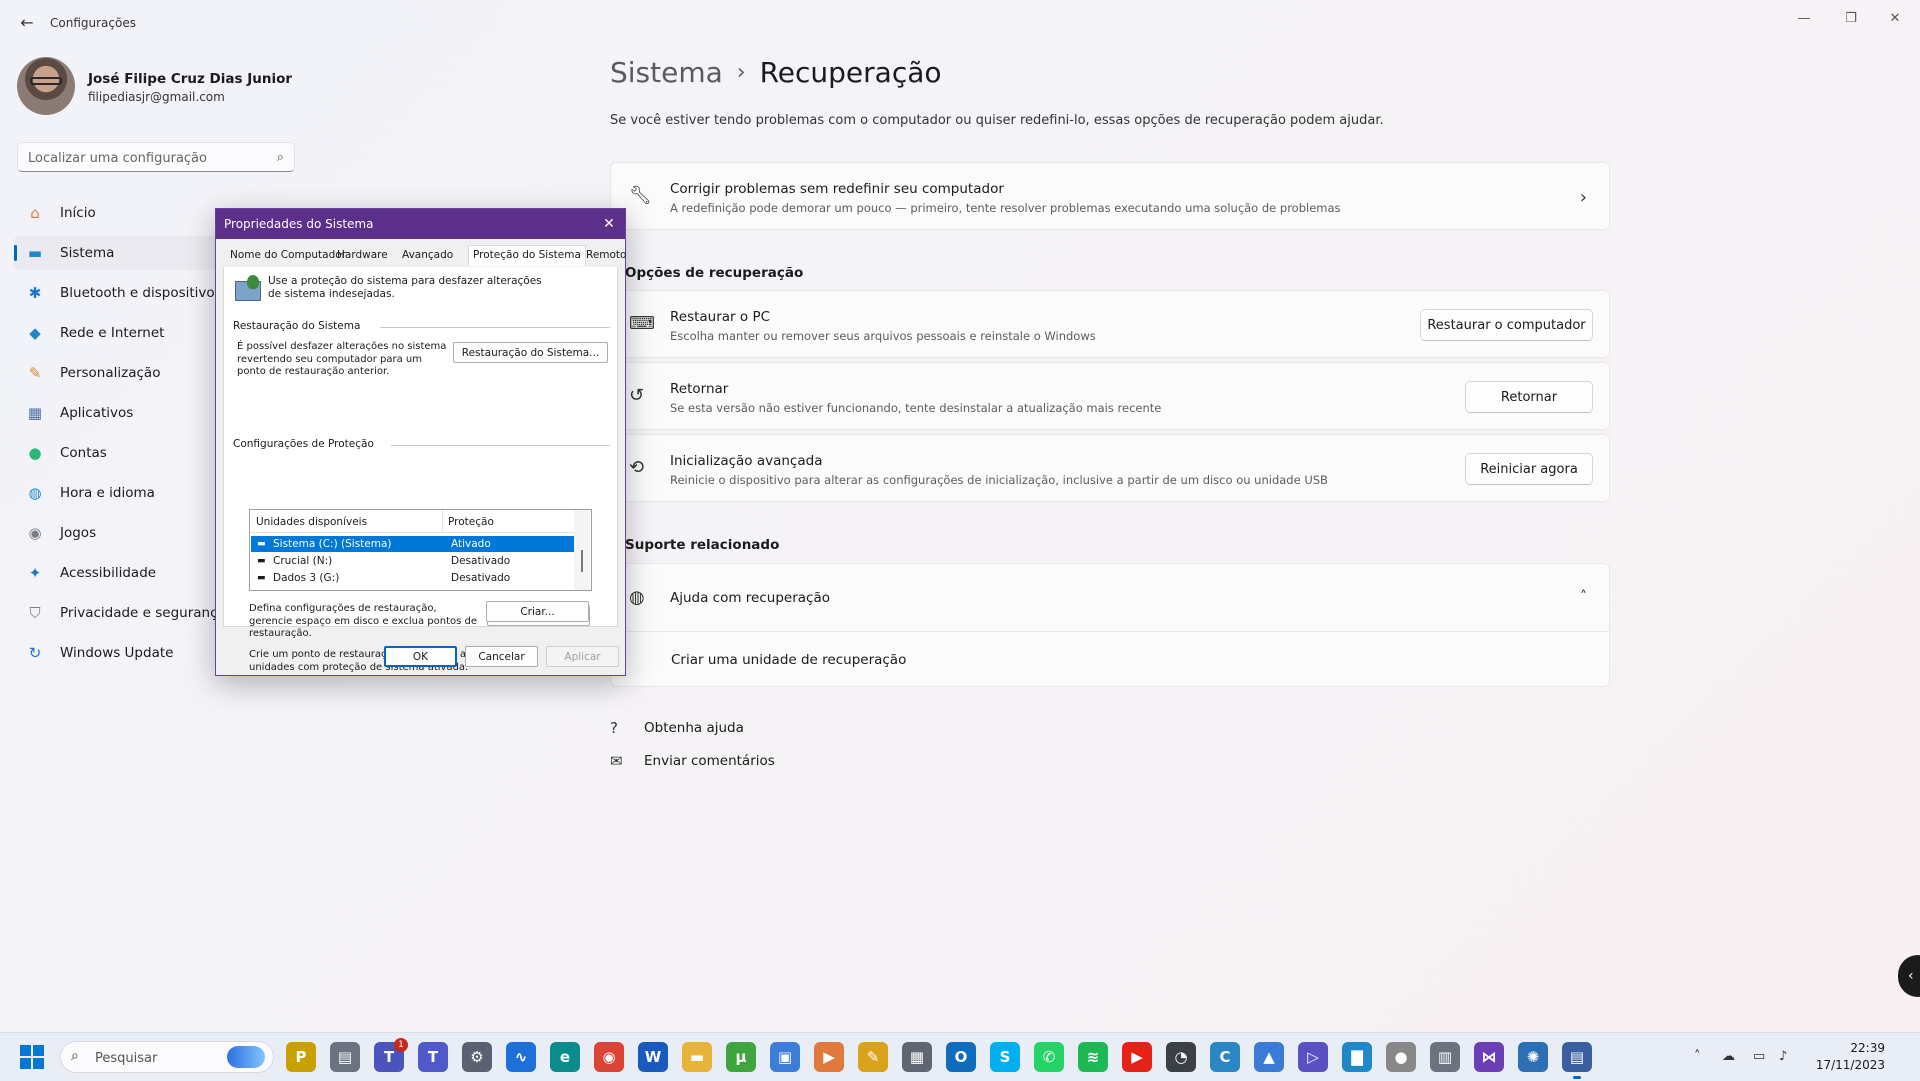 This screenshot has width=1920, height=1081. Describe the element at coordinates (345, 1057) in the screenshot. I see `file-explorer-icon: ▤` at that location.